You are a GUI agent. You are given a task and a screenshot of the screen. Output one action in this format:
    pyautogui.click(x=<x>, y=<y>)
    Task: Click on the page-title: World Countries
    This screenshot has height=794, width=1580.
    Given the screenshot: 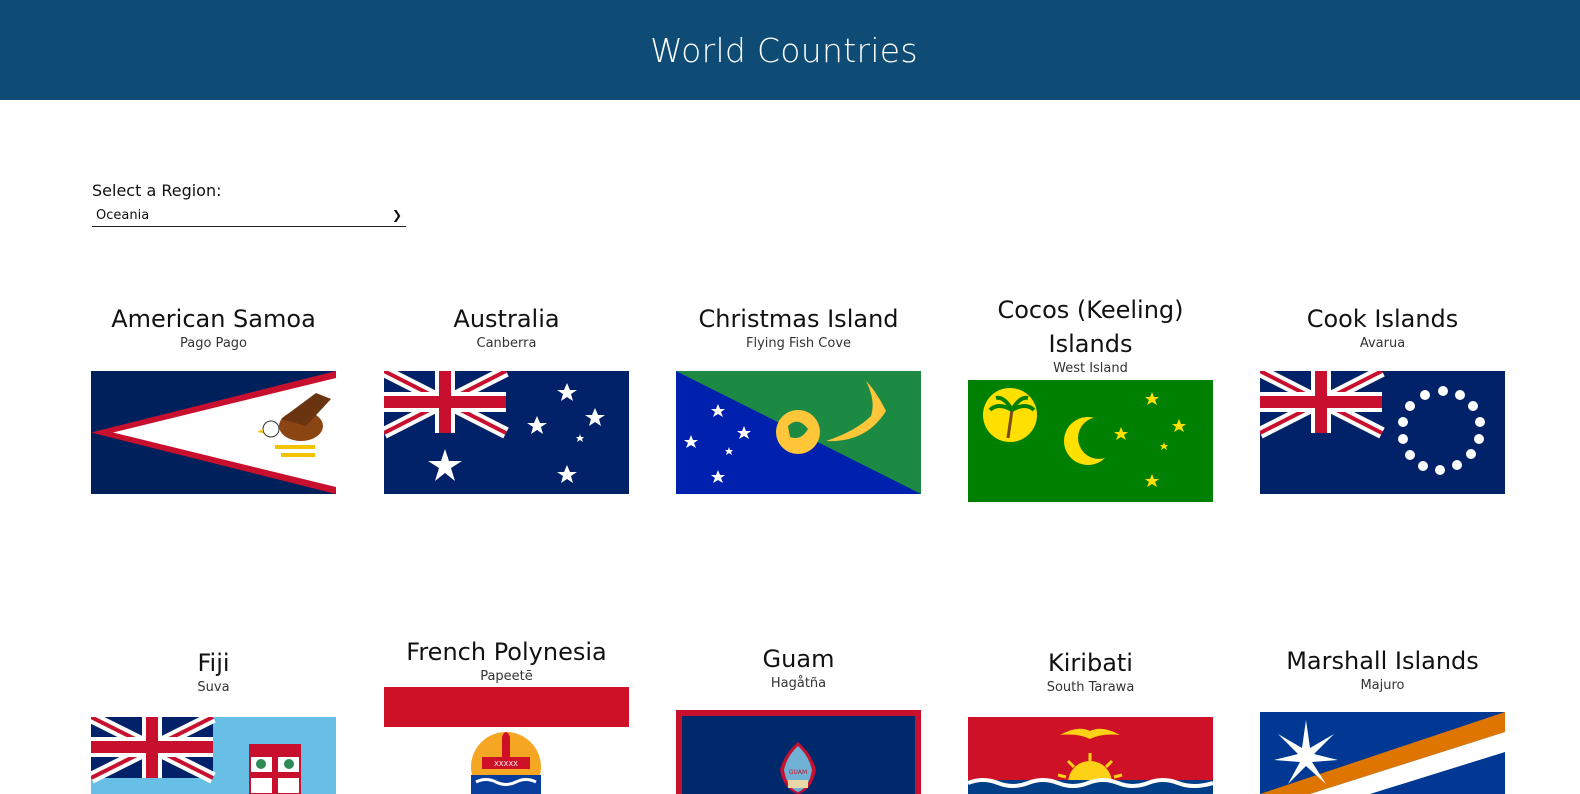 What is the action you would take?
    pyautogui.click(x=784, y=50)
    